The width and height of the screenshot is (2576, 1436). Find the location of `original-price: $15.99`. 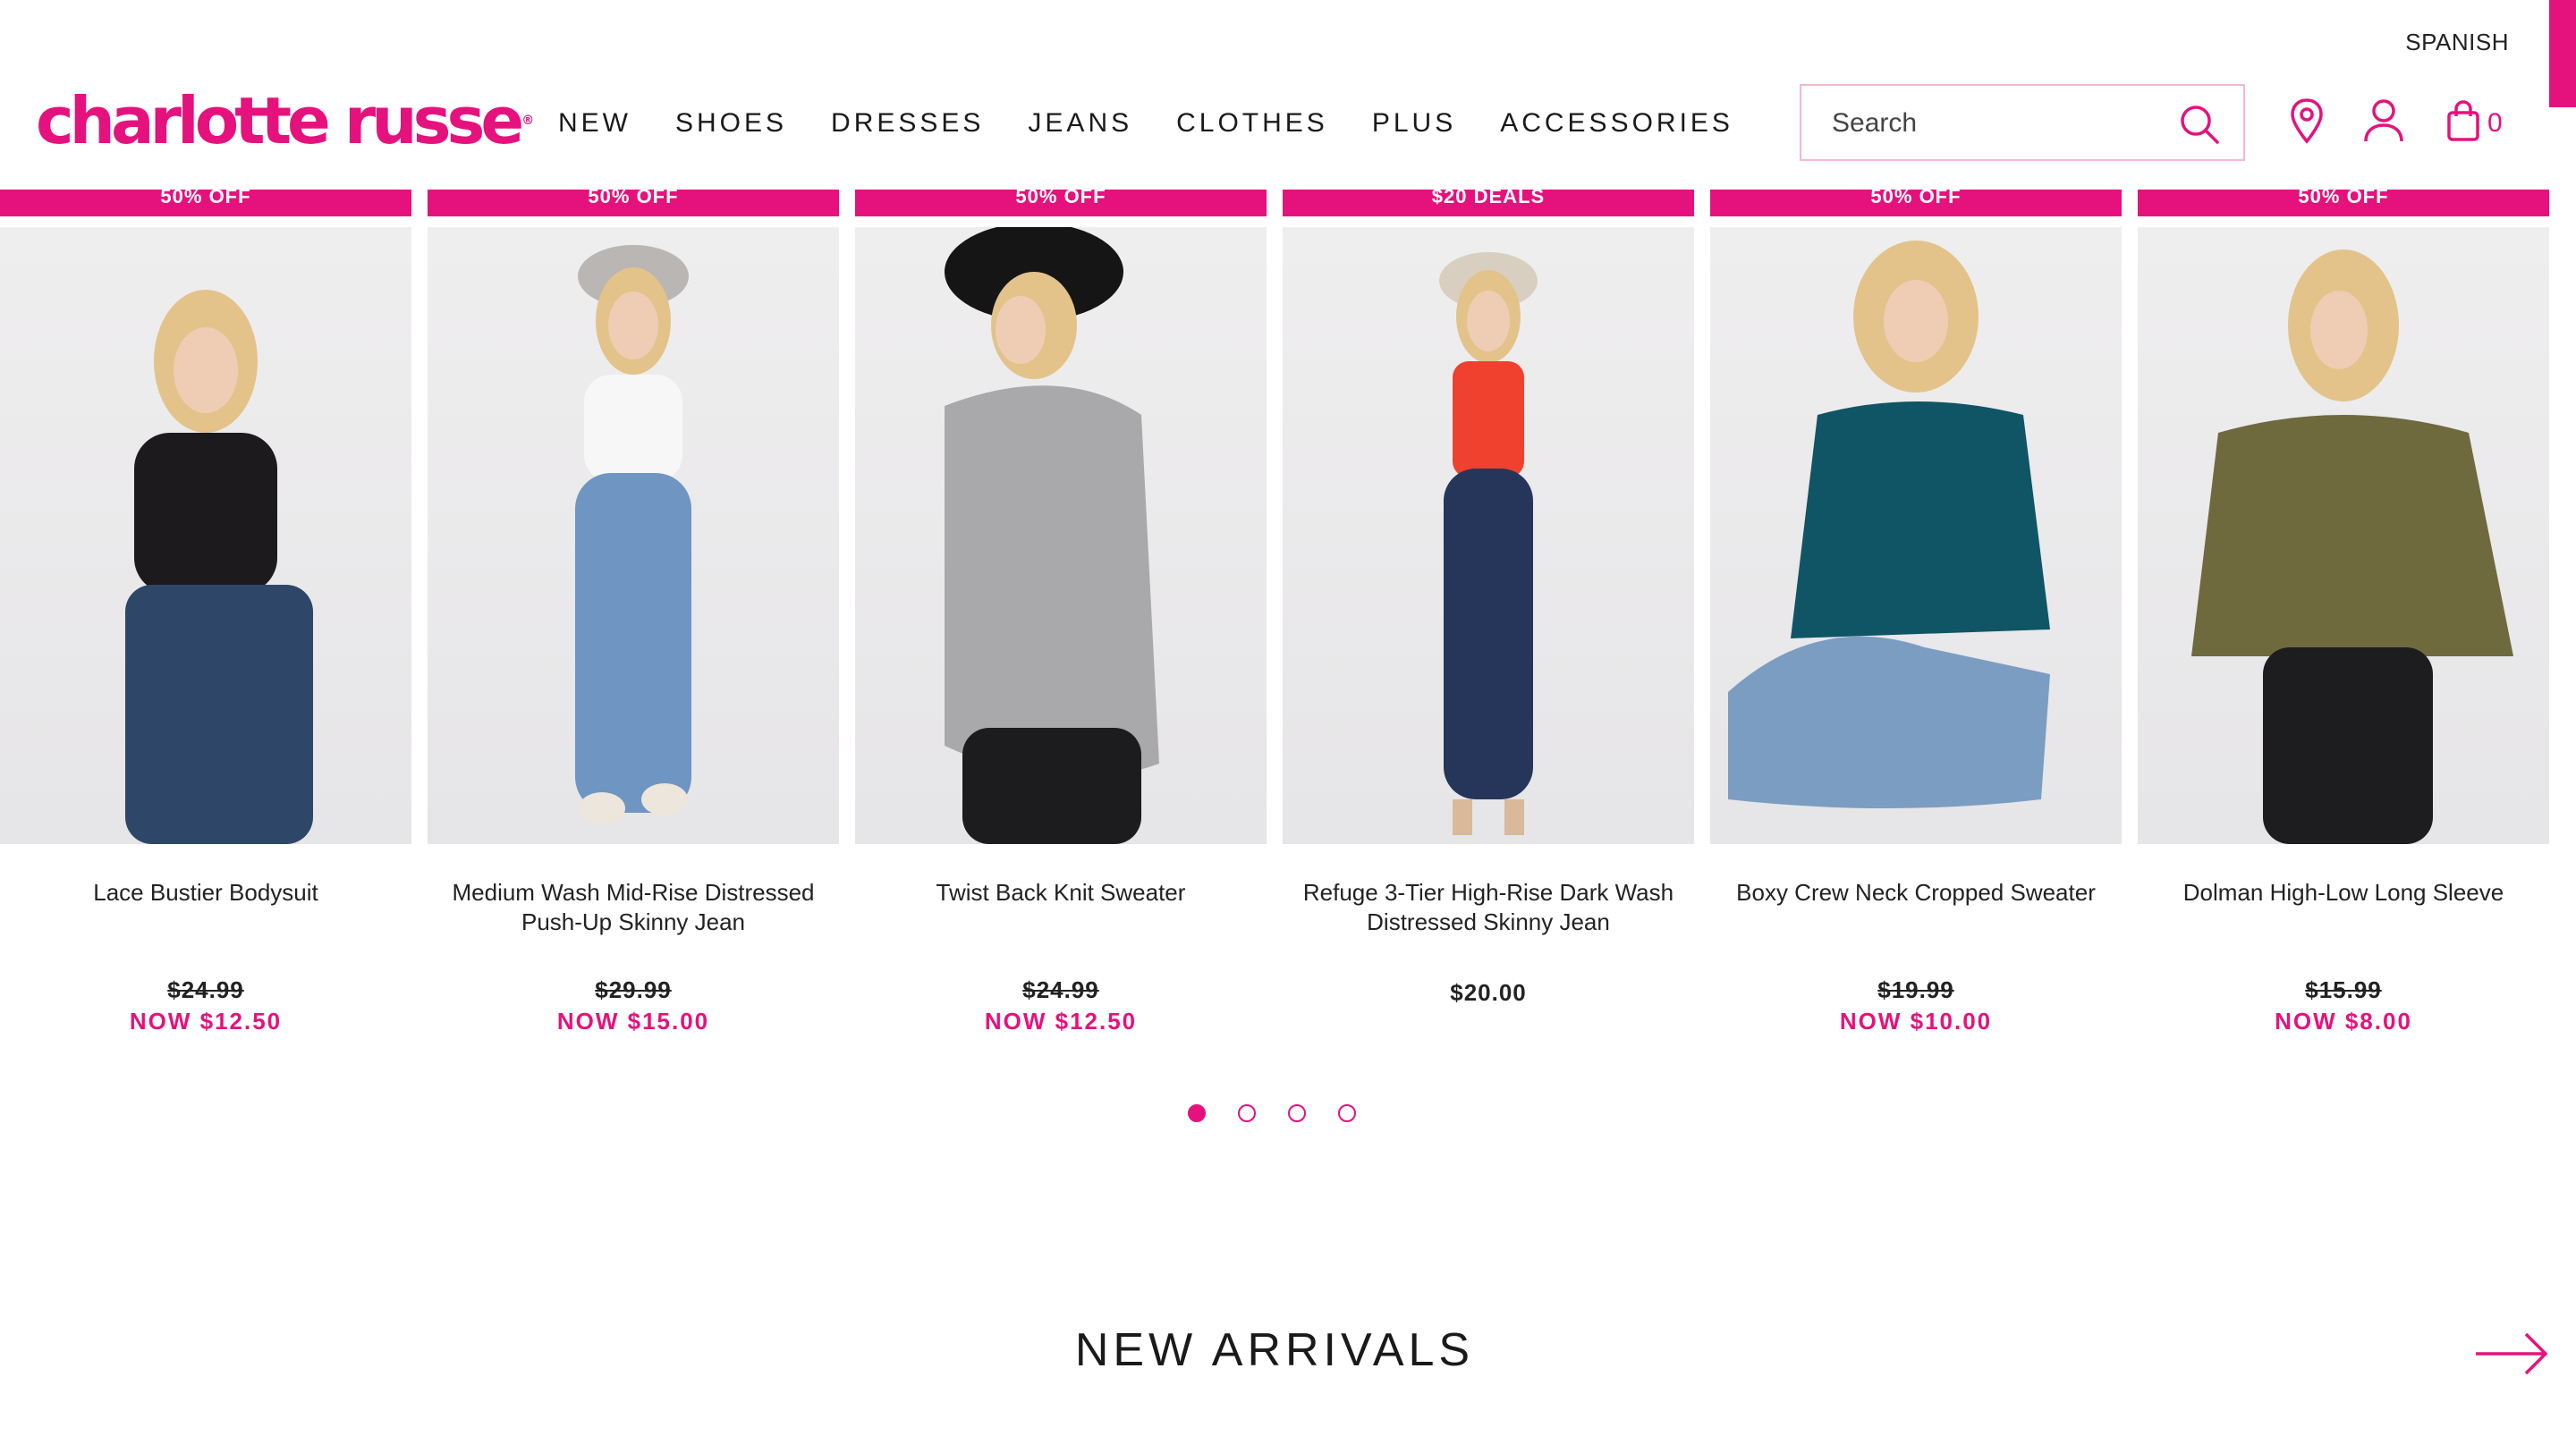

original-price: $15.99 is located at coordinates (2343, 989).